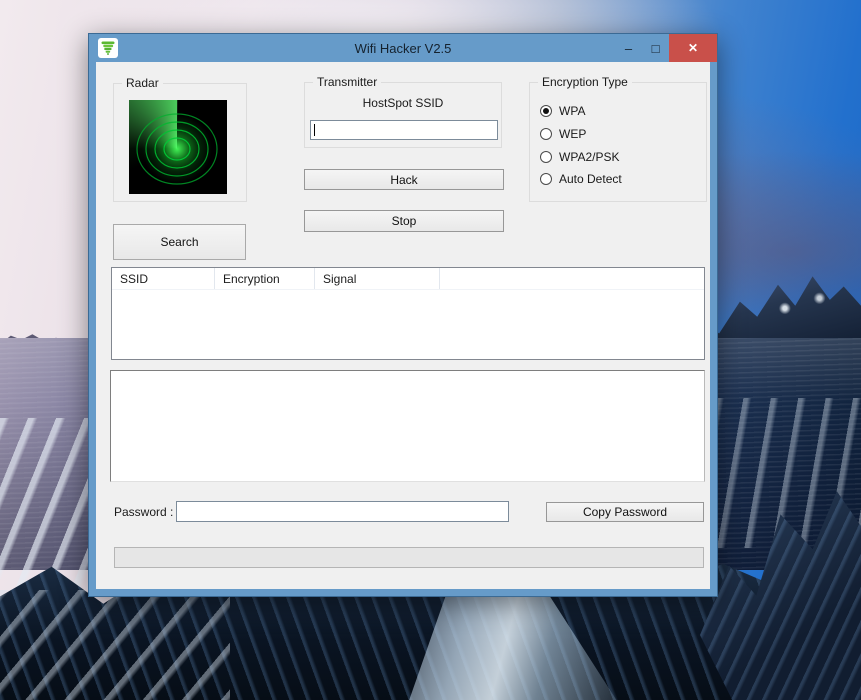 The image size is (861, 700). I want to click on radio-wpa: WPA, so click(562, 111).